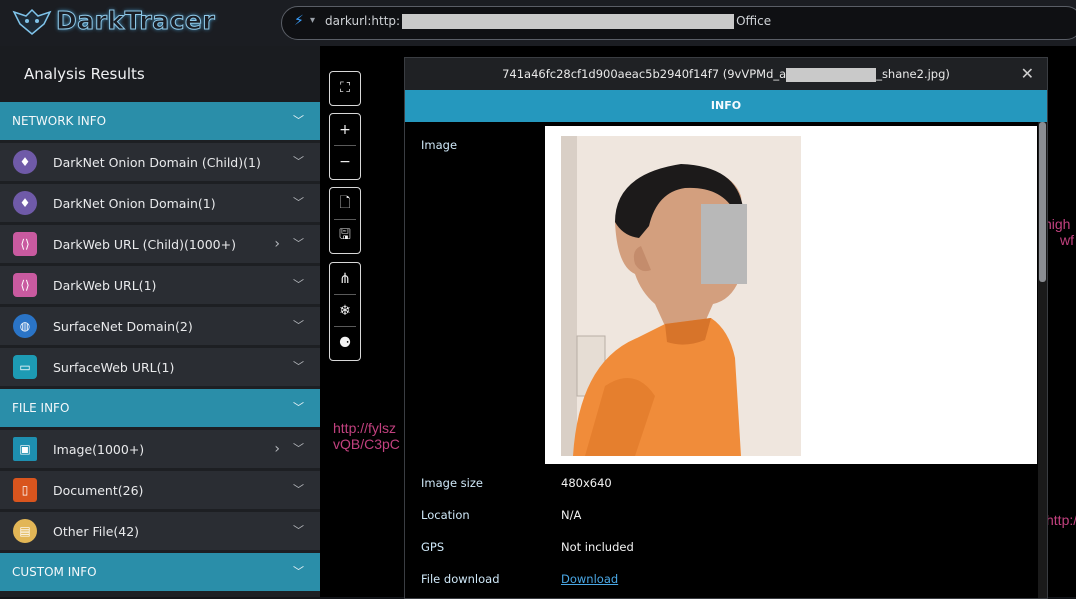 This screenshot has height=599, width=1076. What do you see at coordinates (160, 285) in the screenshot?
I see `sidebar-item-darkweb-url: ⟨⟩ DarkWeb URL(1) ﹀` at bounding box center [160, 285].